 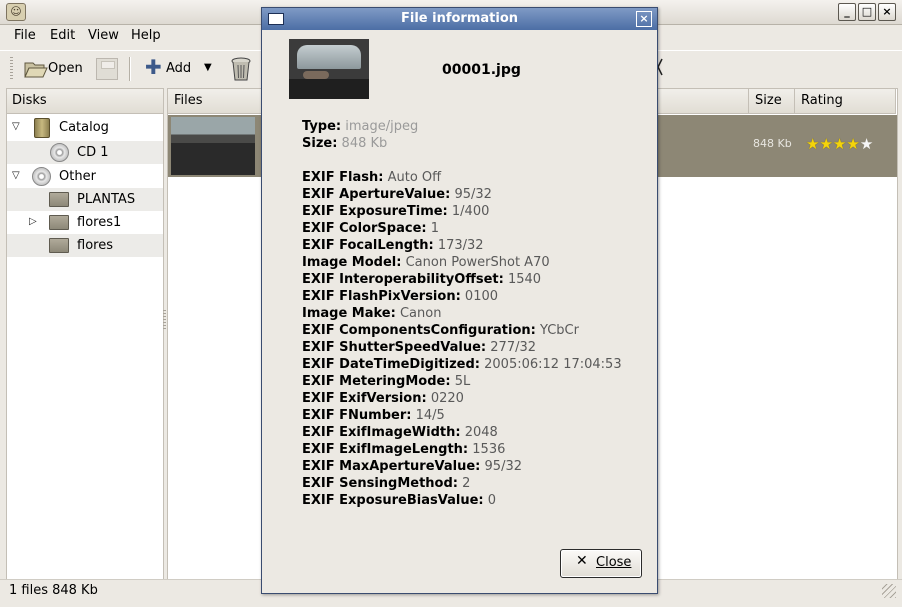 I want to click on info-value: 1/400, so click(x=470, y=211).